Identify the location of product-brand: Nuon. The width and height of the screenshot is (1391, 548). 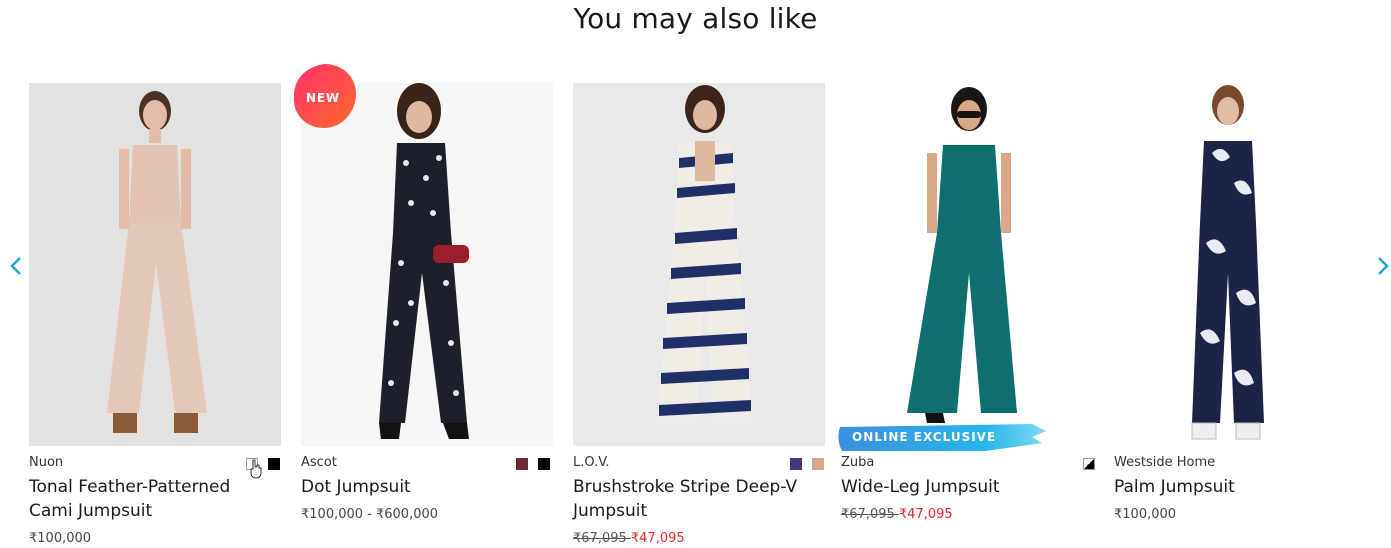
(46, 462).